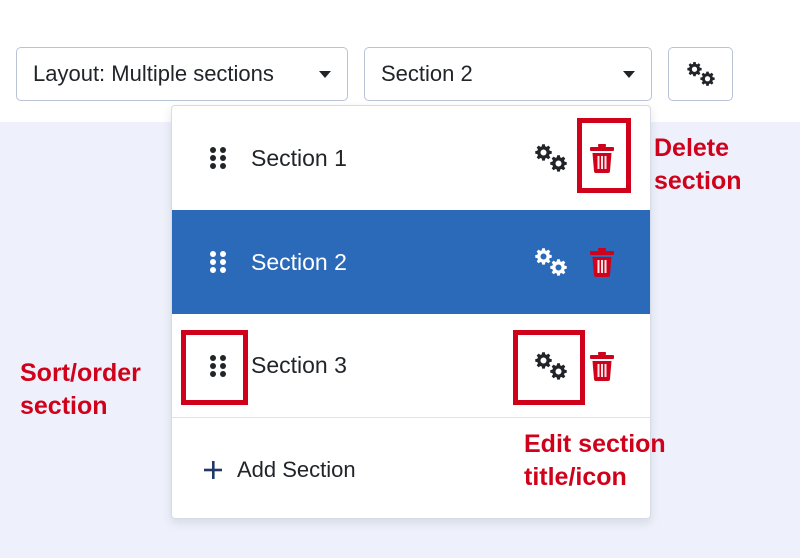  Describe the element at coordinates (427, 73) in the screenshot. I see `section-select-value: Section 2` at that location.